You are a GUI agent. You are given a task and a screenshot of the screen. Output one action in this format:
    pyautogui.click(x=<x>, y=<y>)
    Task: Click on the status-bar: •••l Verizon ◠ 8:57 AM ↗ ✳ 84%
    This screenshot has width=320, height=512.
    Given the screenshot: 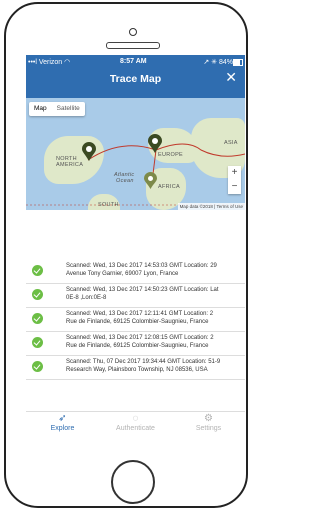 What is the action you would take?
    pyautogui.click(x=135, y=63)
    